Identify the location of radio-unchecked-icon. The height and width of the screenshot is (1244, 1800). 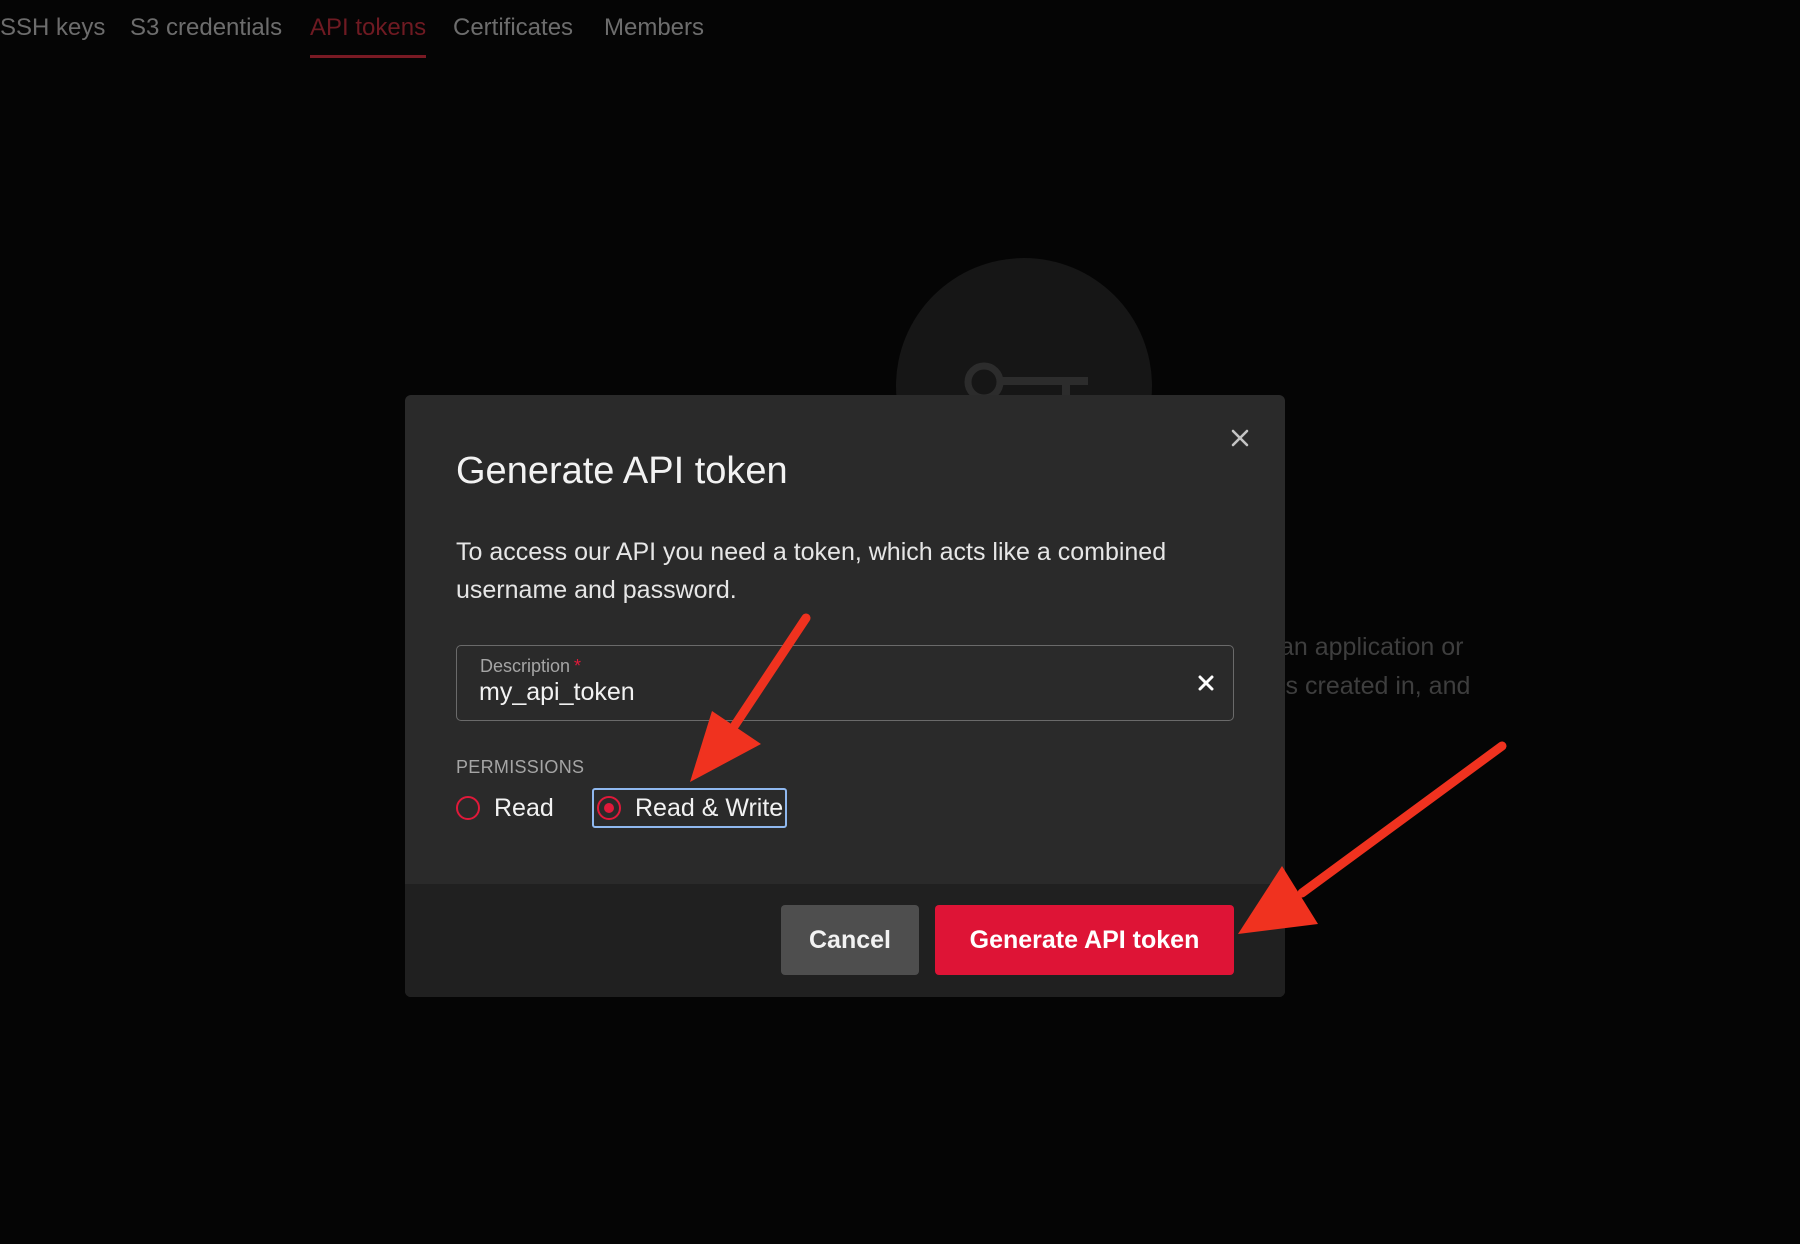
(468, 808).